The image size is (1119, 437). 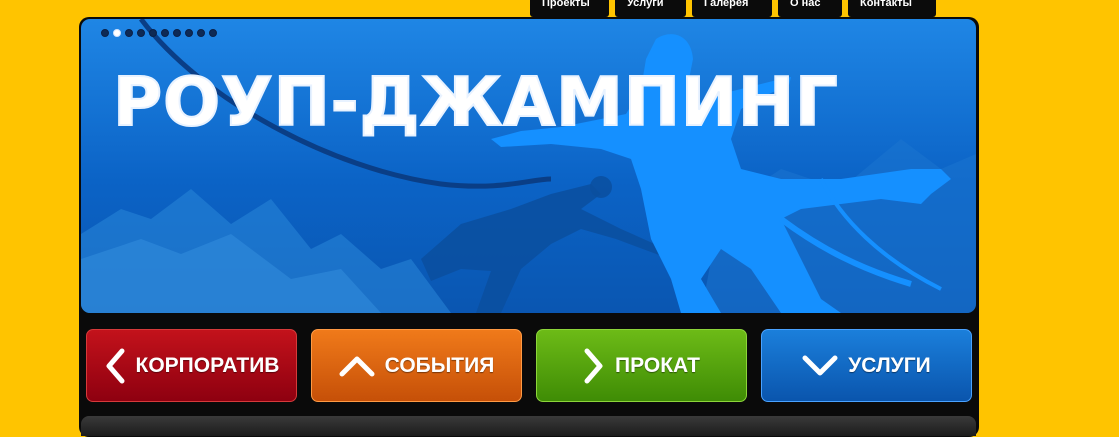 I want to click on action-buttons: КОРПОРАТИВ СОБЫТИЯ ПРОКАТ УСЛУГИ, so click(x=529, y=365).